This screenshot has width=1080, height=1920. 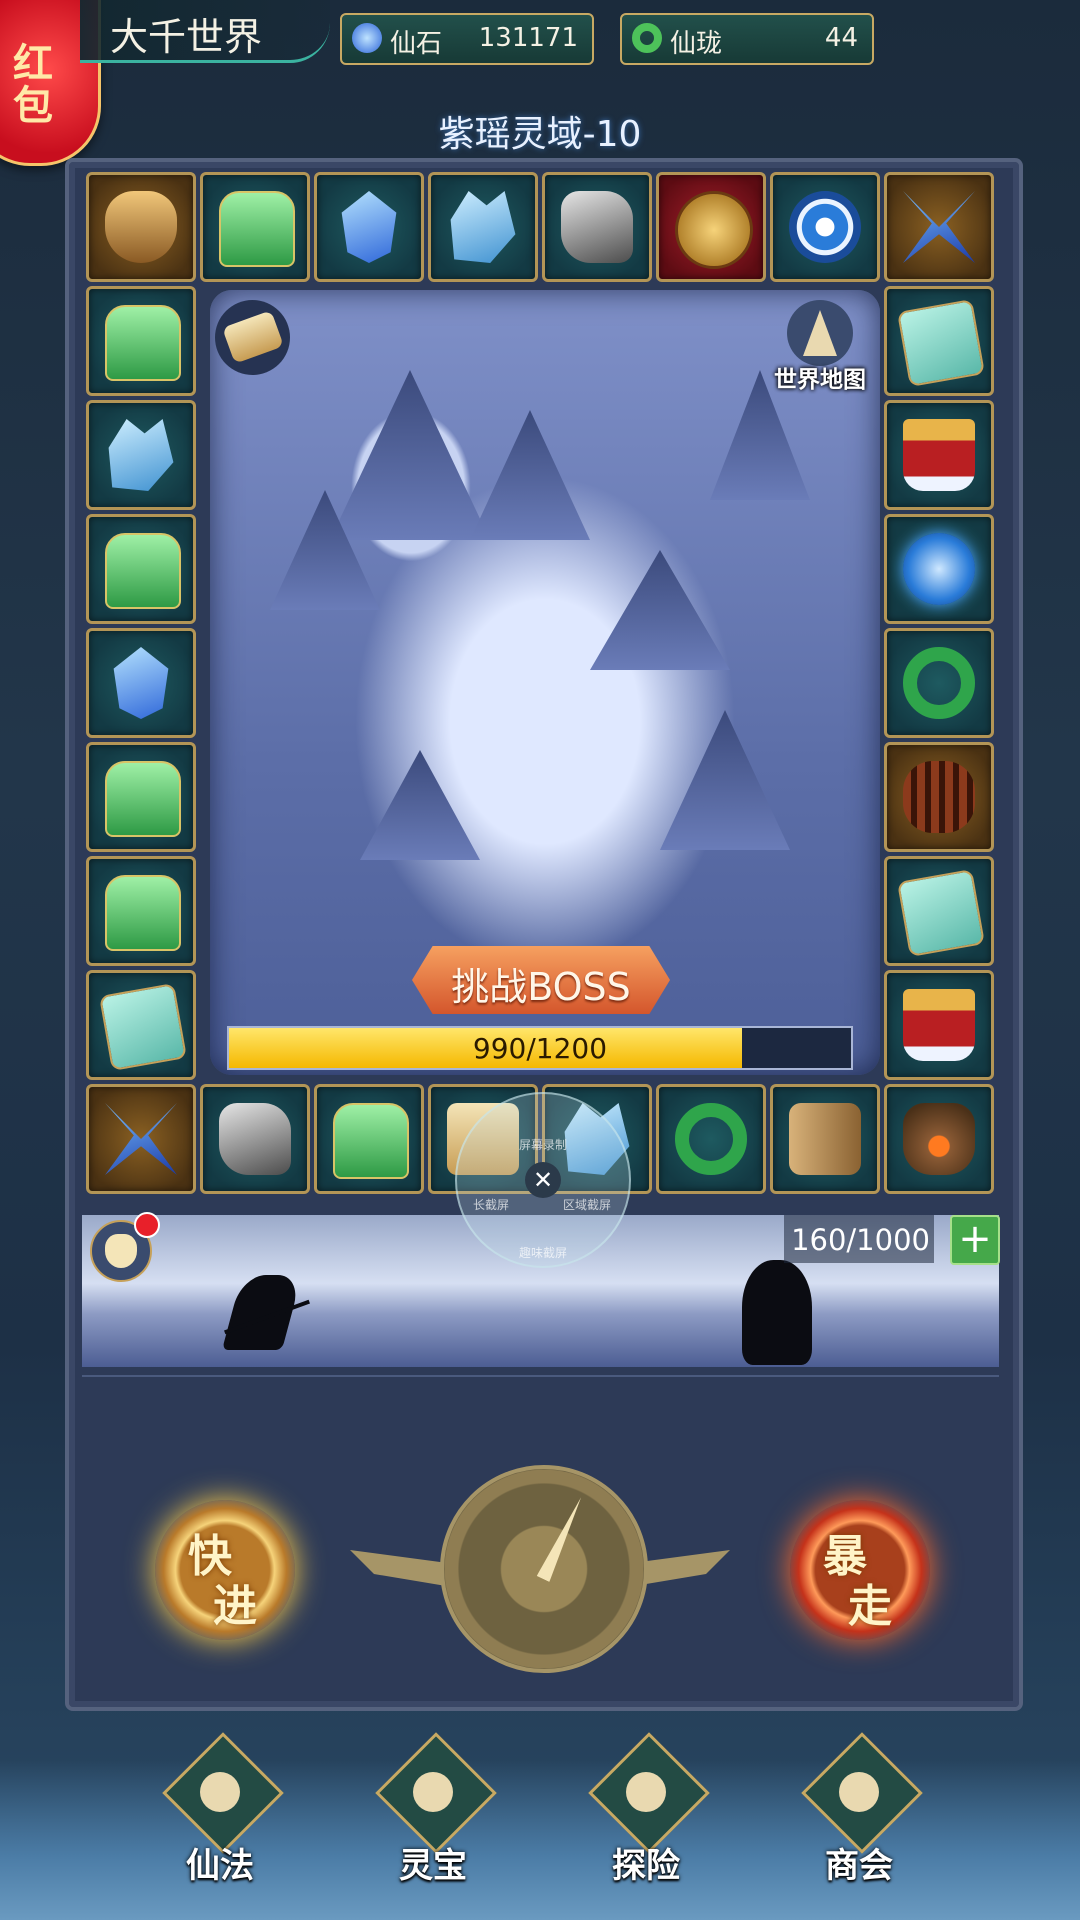 What do you see at coordinates (262, 1312) in the screenshot?
I see `hero-silhouette` at bounding box center [262, 1312].